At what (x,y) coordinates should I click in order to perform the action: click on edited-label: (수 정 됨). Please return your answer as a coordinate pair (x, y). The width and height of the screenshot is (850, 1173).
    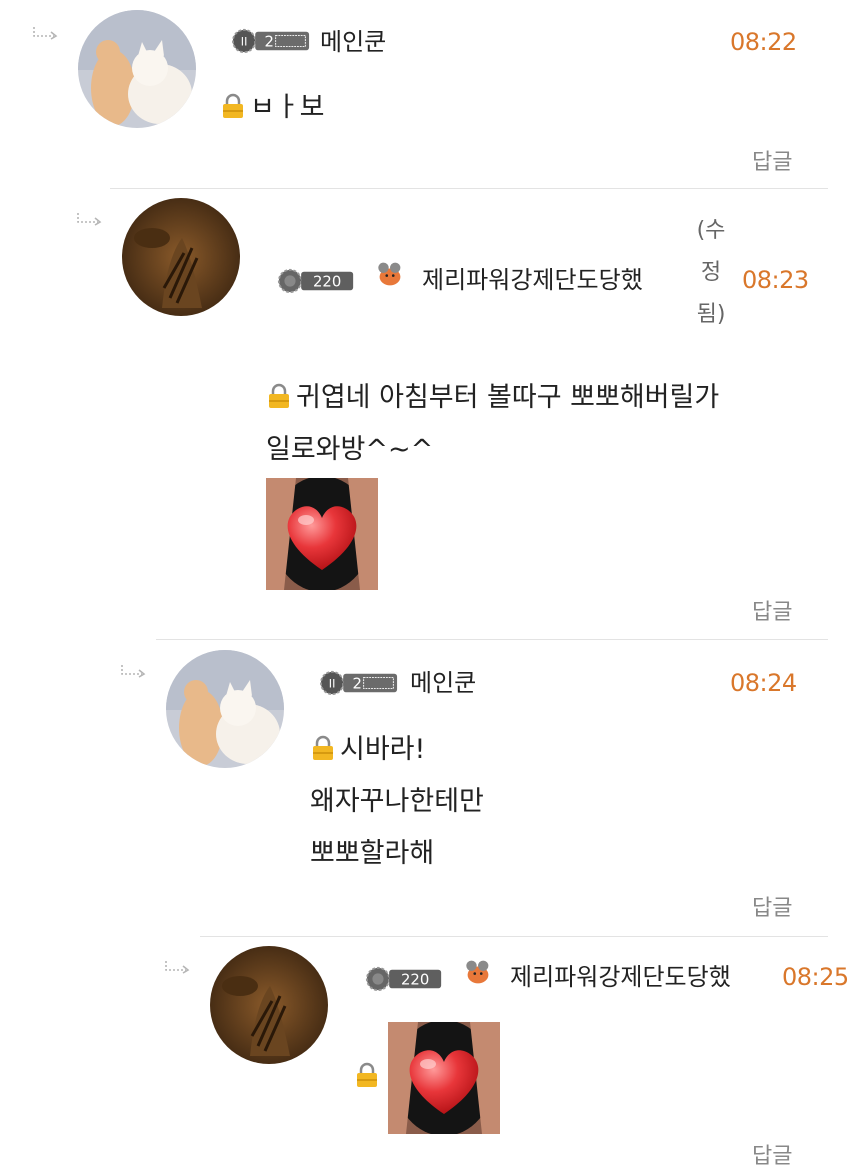
    Looking at the image, I should click on (711, 273).